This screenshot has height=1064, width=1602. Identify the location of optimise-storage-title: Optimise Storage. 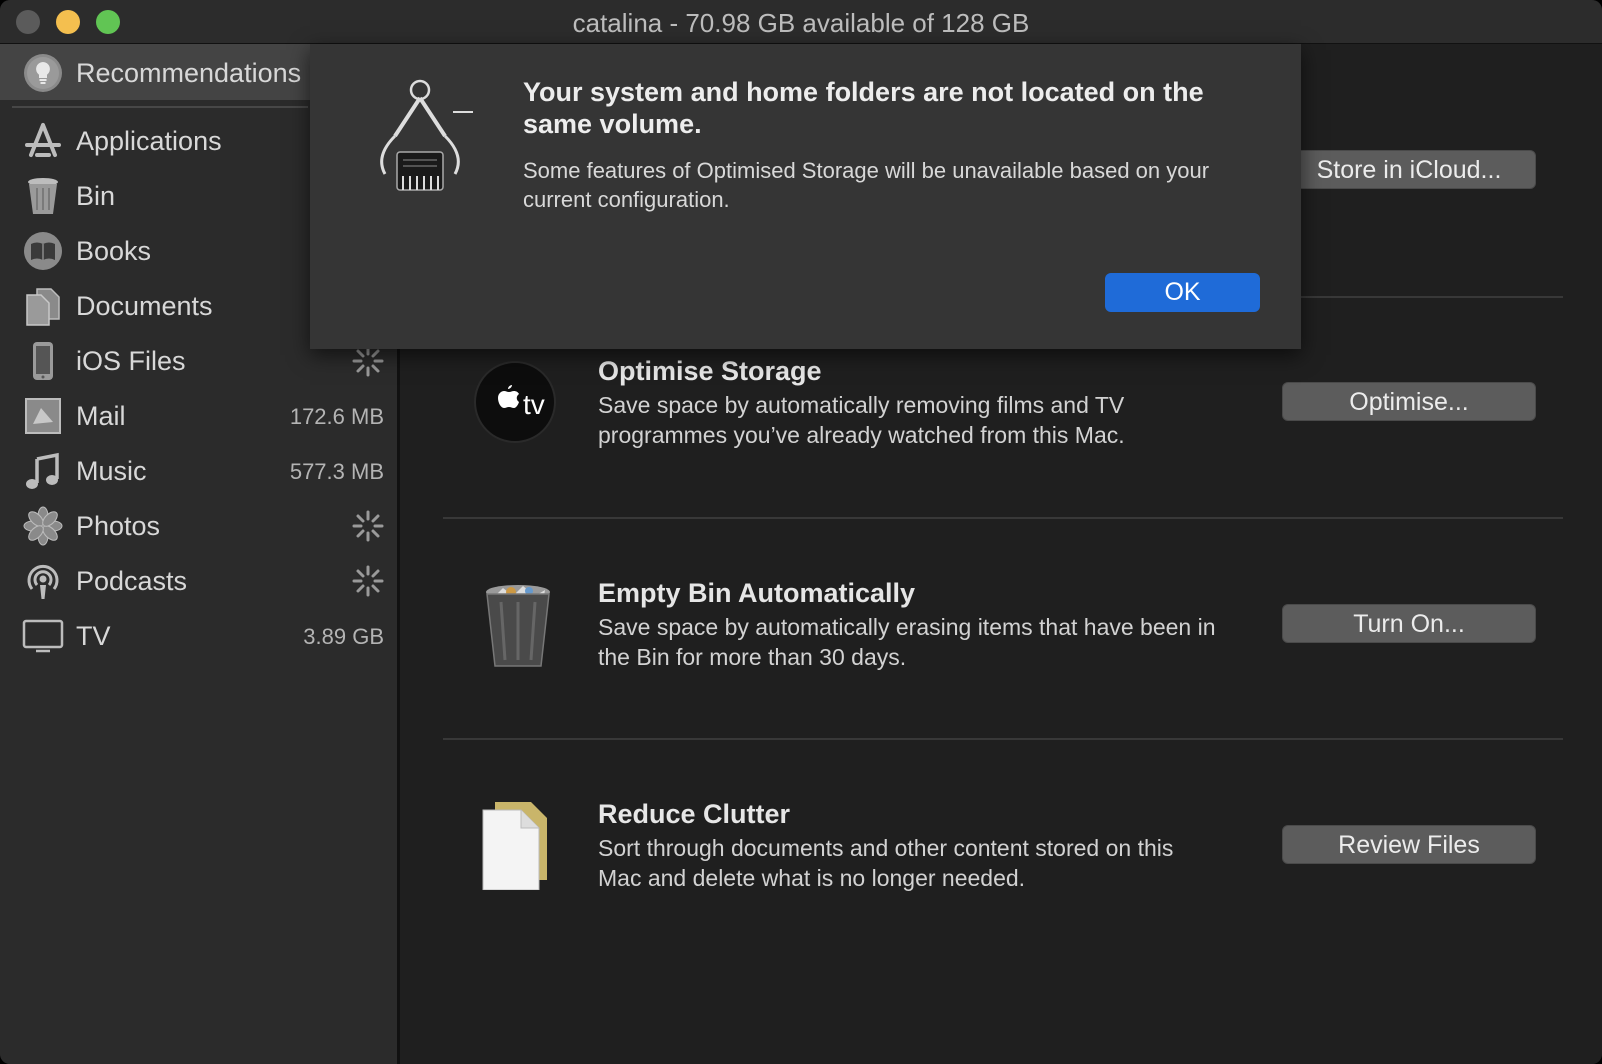
(710, 371).